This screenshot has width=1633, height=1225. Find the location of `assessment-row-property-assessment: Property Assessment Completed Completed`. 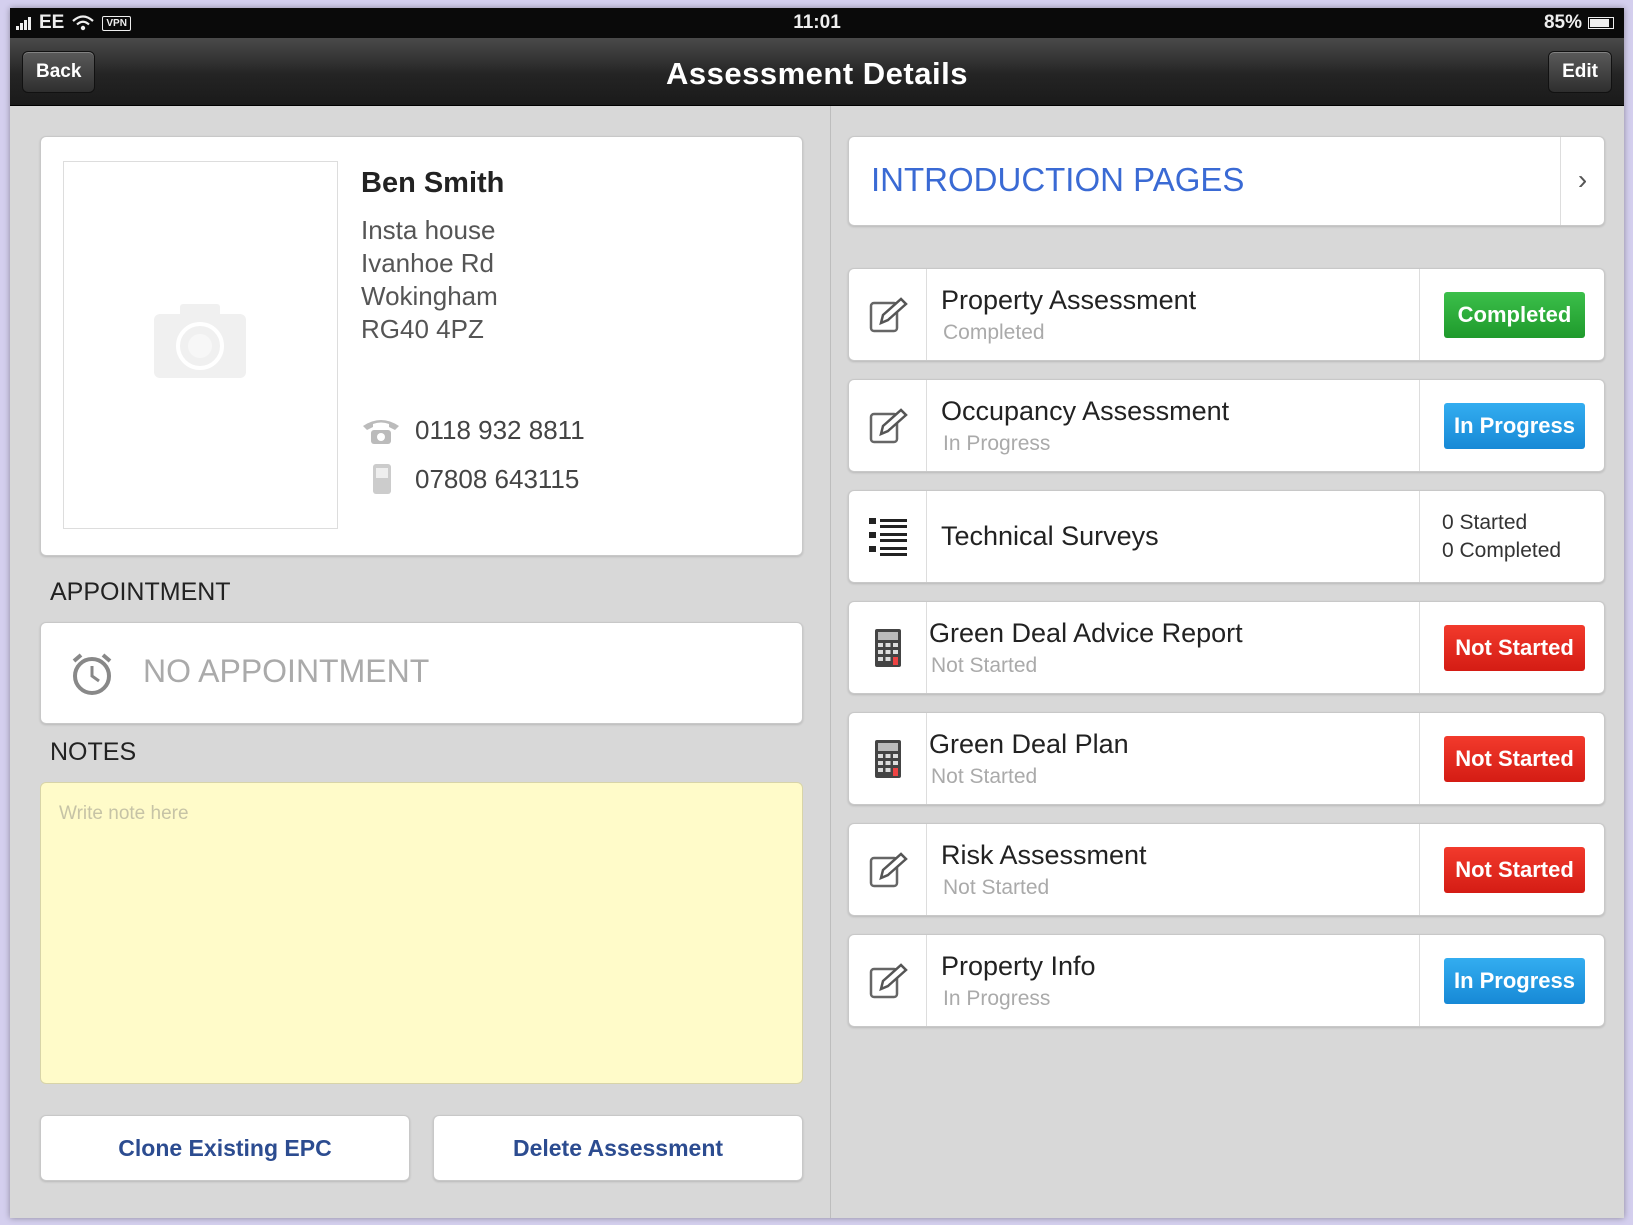

assessment-row-property-assessment: Property Assessment Completed Completed is located at coordinates (1226, 314).